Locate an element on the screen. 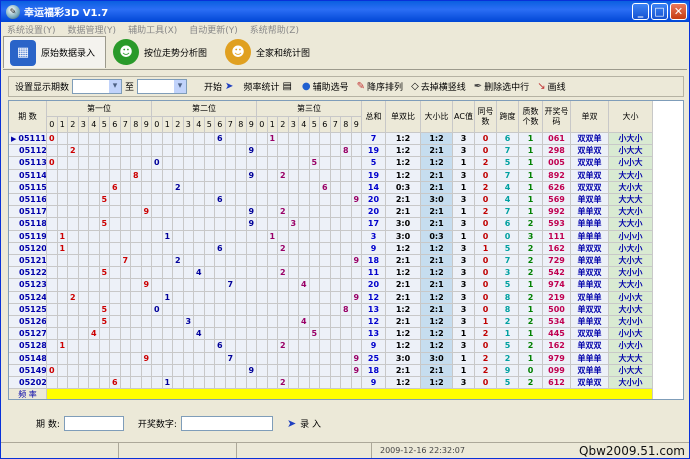 The image size is (690, 459). draw-line-button: ↘ 画线 is located at coordinates (551, 86).